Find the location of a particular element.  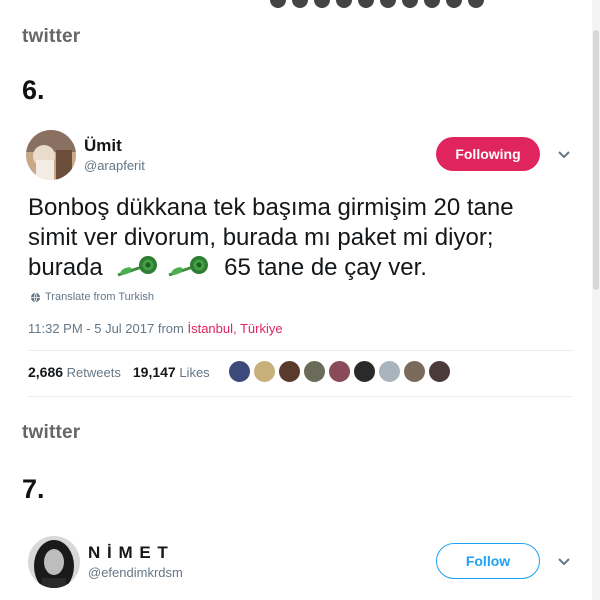

retweets-count: 2,686 is located at coordinates (46, 372).